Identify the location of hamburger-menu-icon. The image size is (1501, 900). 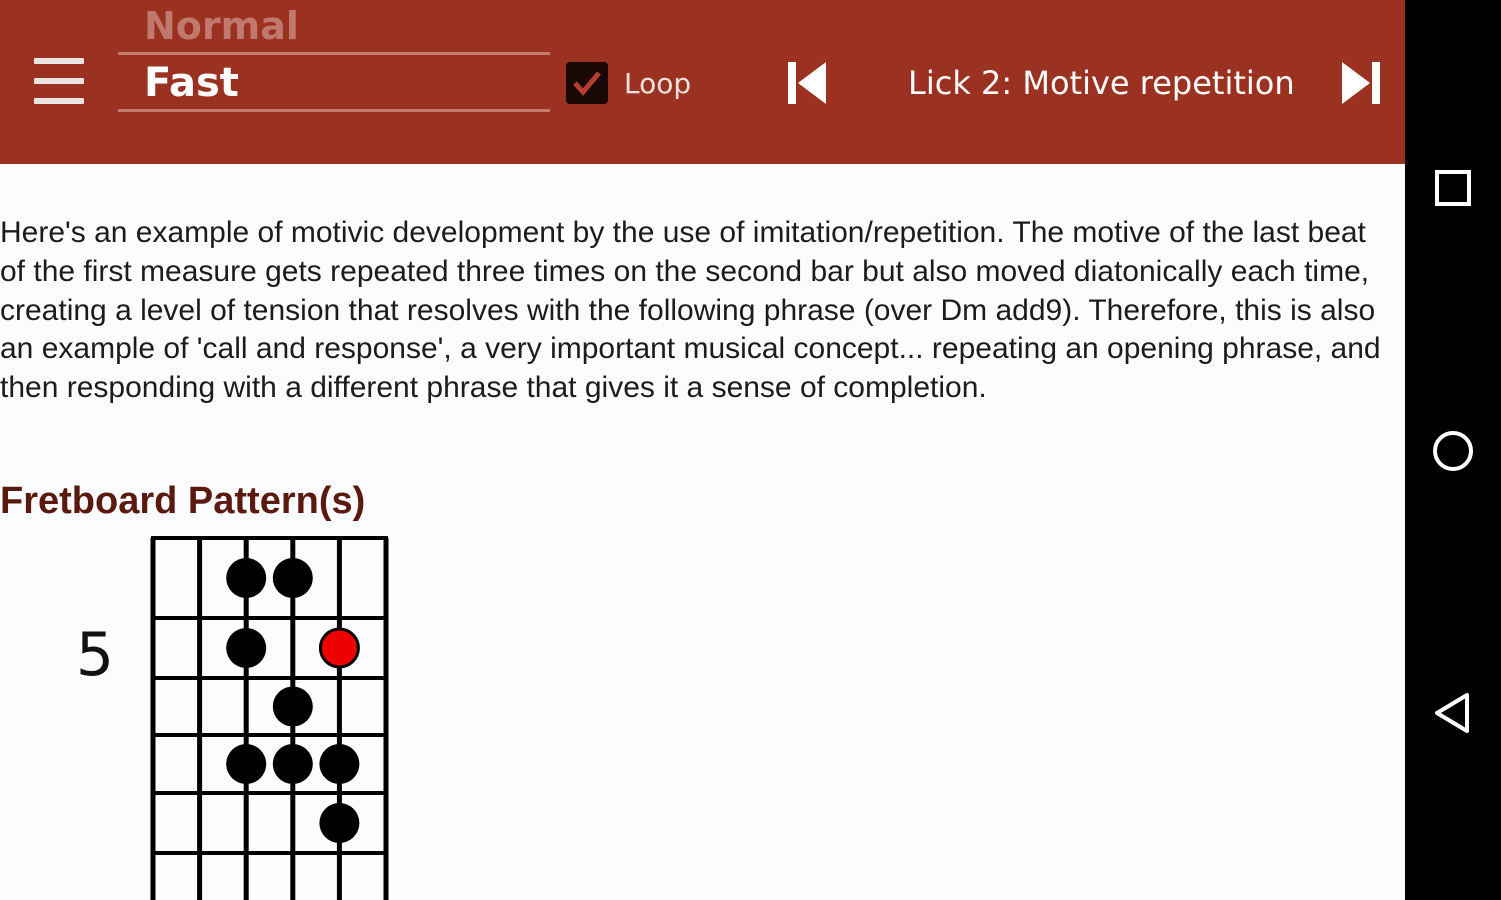
(59, 81).